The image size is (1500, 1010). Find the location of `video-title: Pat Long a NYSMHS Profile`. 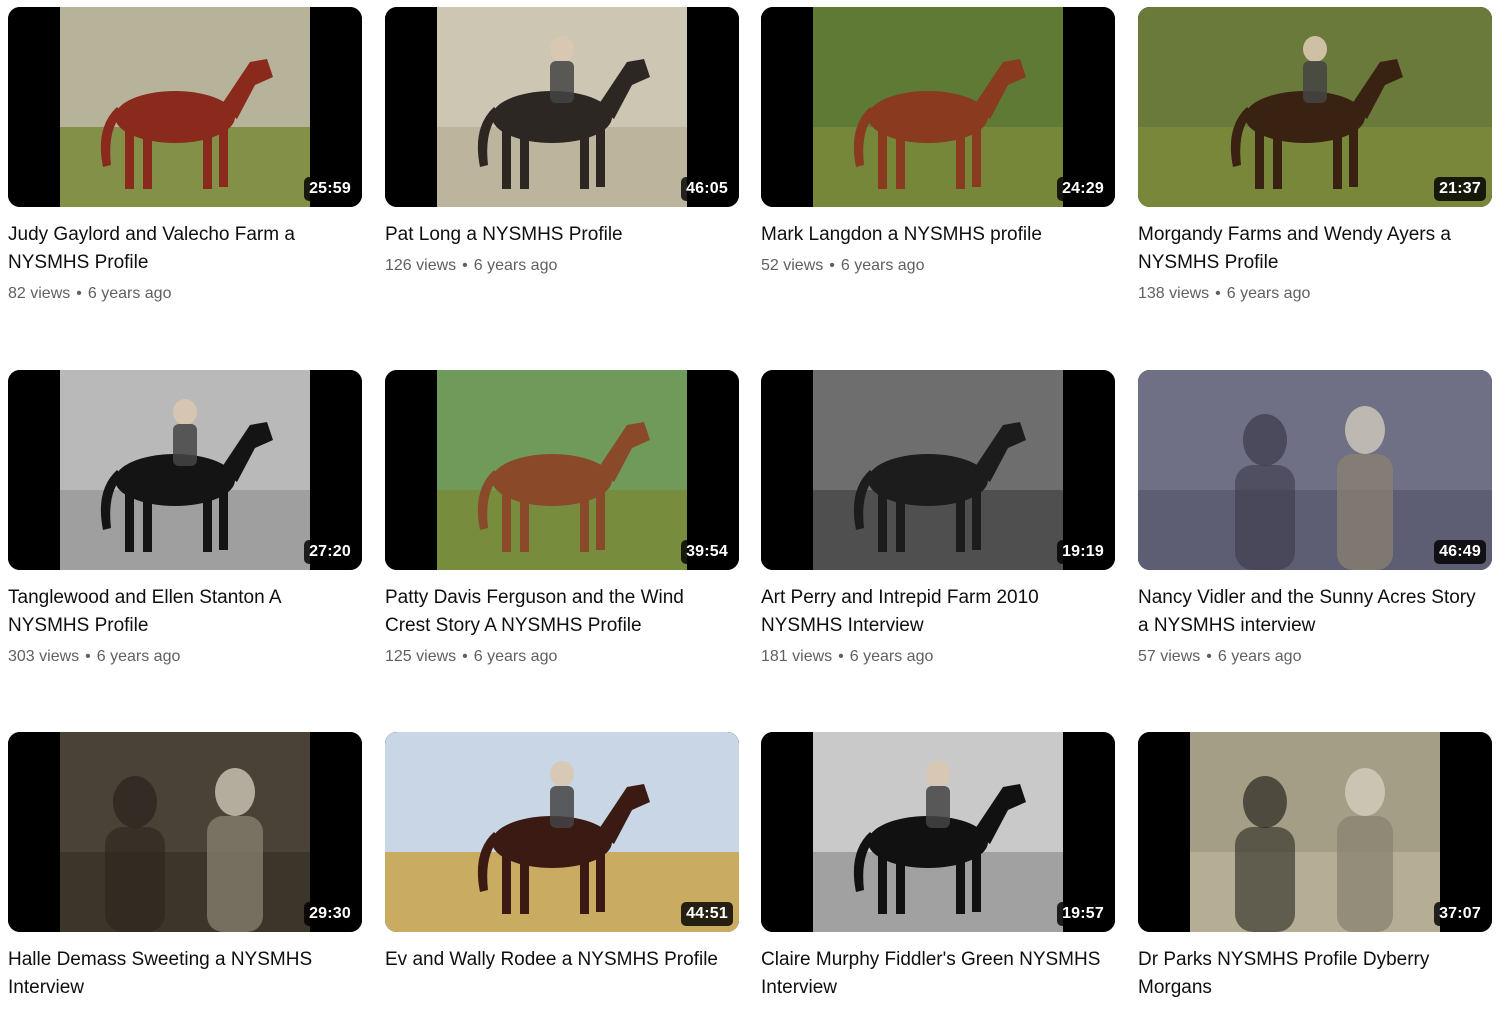

video-title: Pat Long a NYSMHS Profile is located at coordinates (557, 235).